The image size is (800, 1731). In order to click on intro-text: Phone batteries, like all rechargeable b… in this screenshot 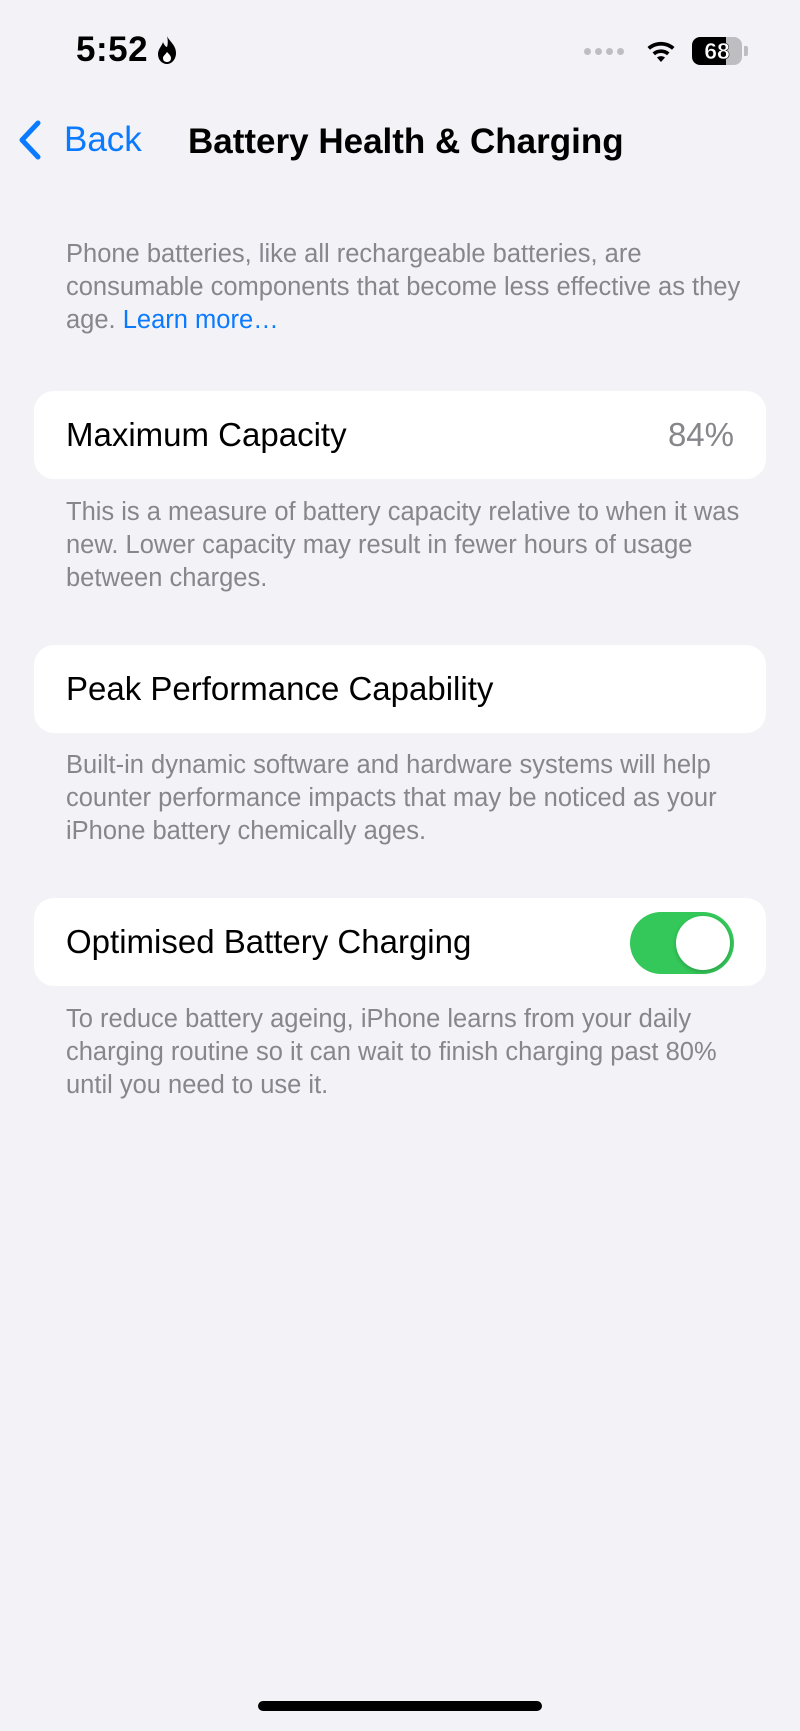, I will do `click(406, 287)`.